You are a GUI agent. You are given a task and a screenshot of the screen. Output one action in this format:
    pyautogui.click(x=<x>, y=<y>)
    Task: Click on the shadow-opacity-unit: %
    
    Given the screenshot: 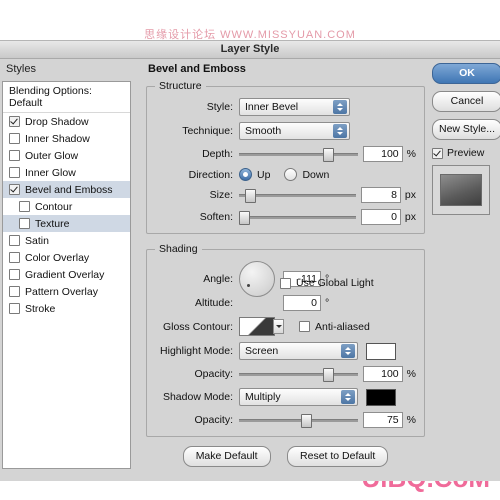 What is the action you would take?
    pyautogui.click(x=411, y=420)
    